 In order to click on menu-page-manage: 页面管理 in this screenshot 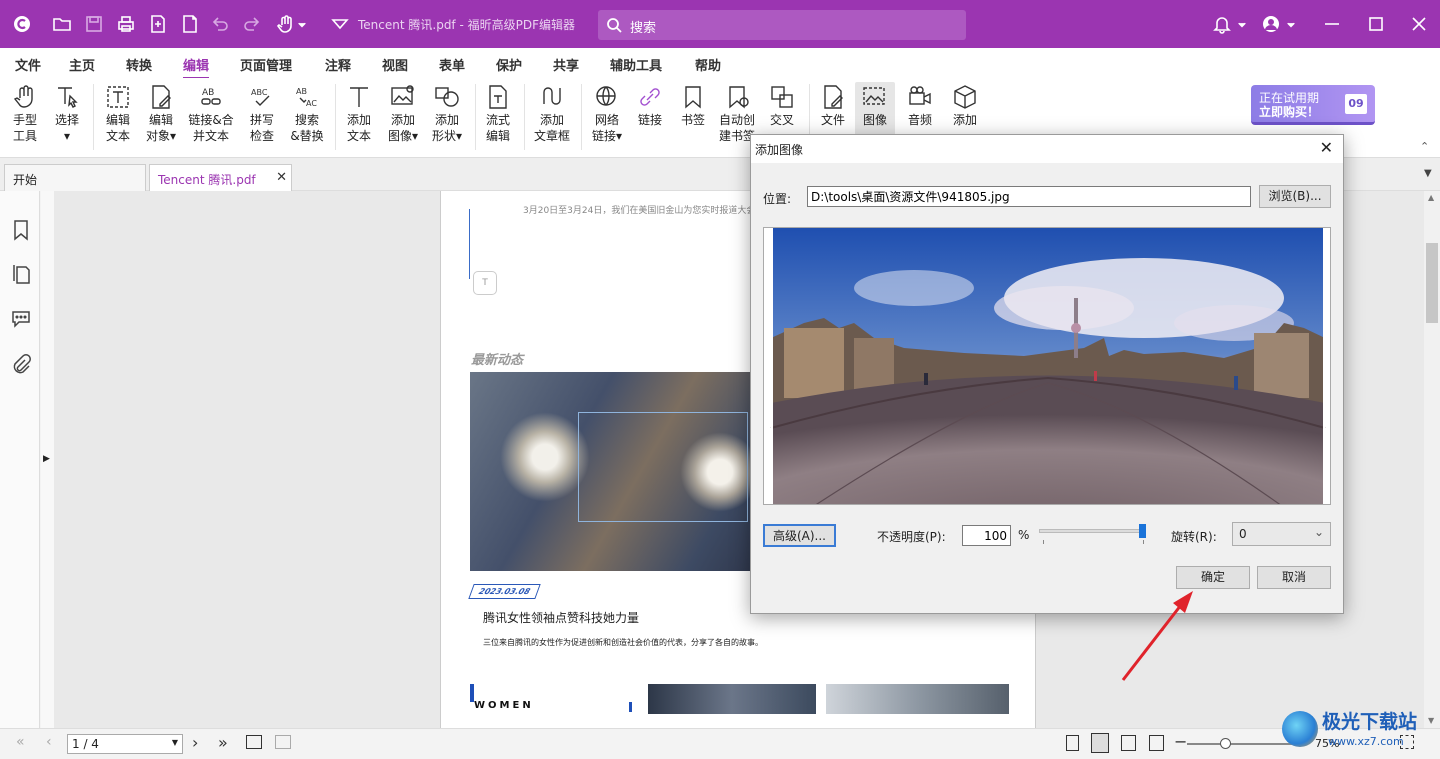, I will do `click(266, 64)`.